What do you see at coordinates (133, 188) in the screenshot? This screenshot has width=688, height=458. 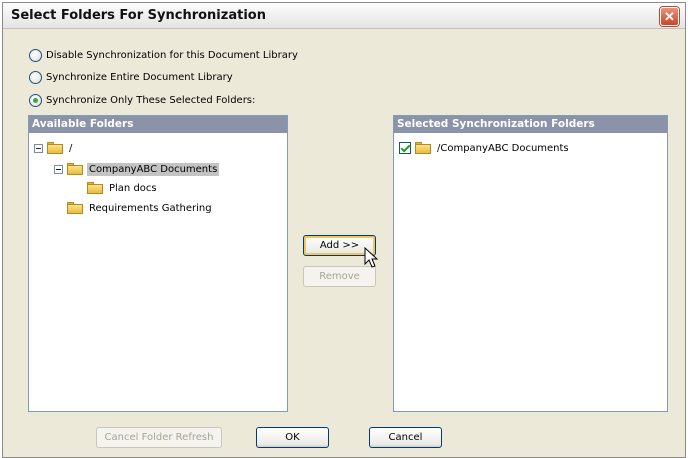 I see `tree-item-label: Plan docs` at bounding box center [133, 188].